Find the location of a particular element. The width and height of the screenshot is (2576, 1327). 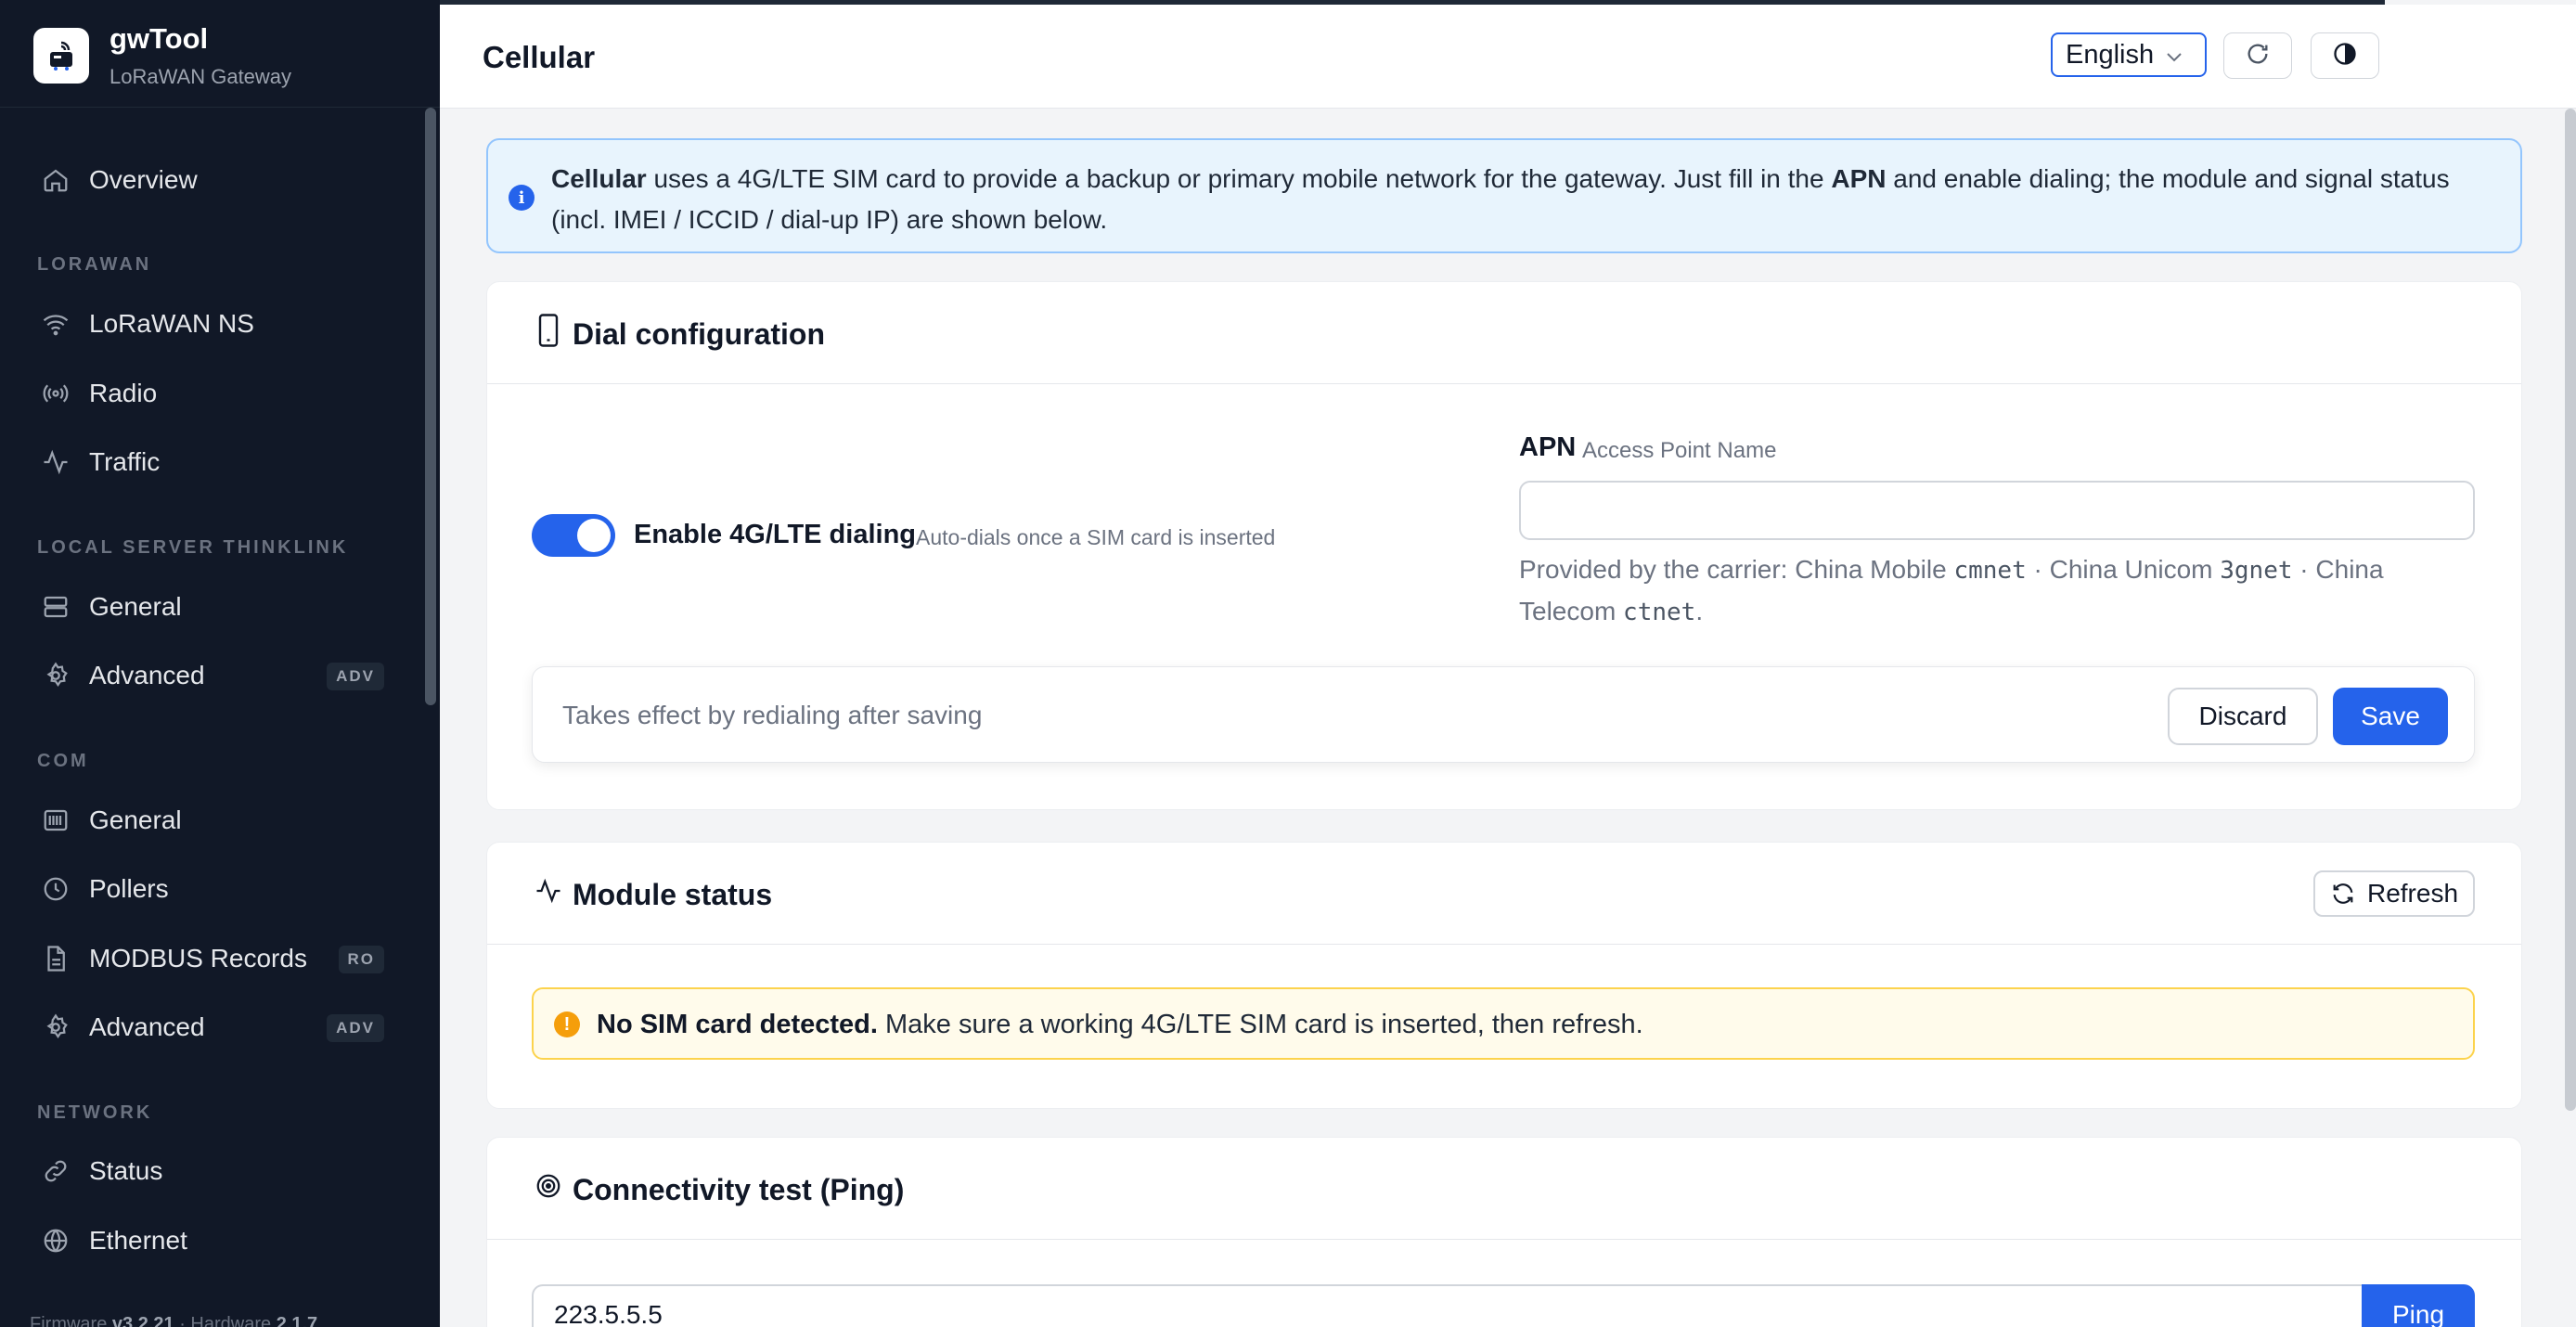

sidebar-item-label: Pollers is located at coordinates (129, 888).